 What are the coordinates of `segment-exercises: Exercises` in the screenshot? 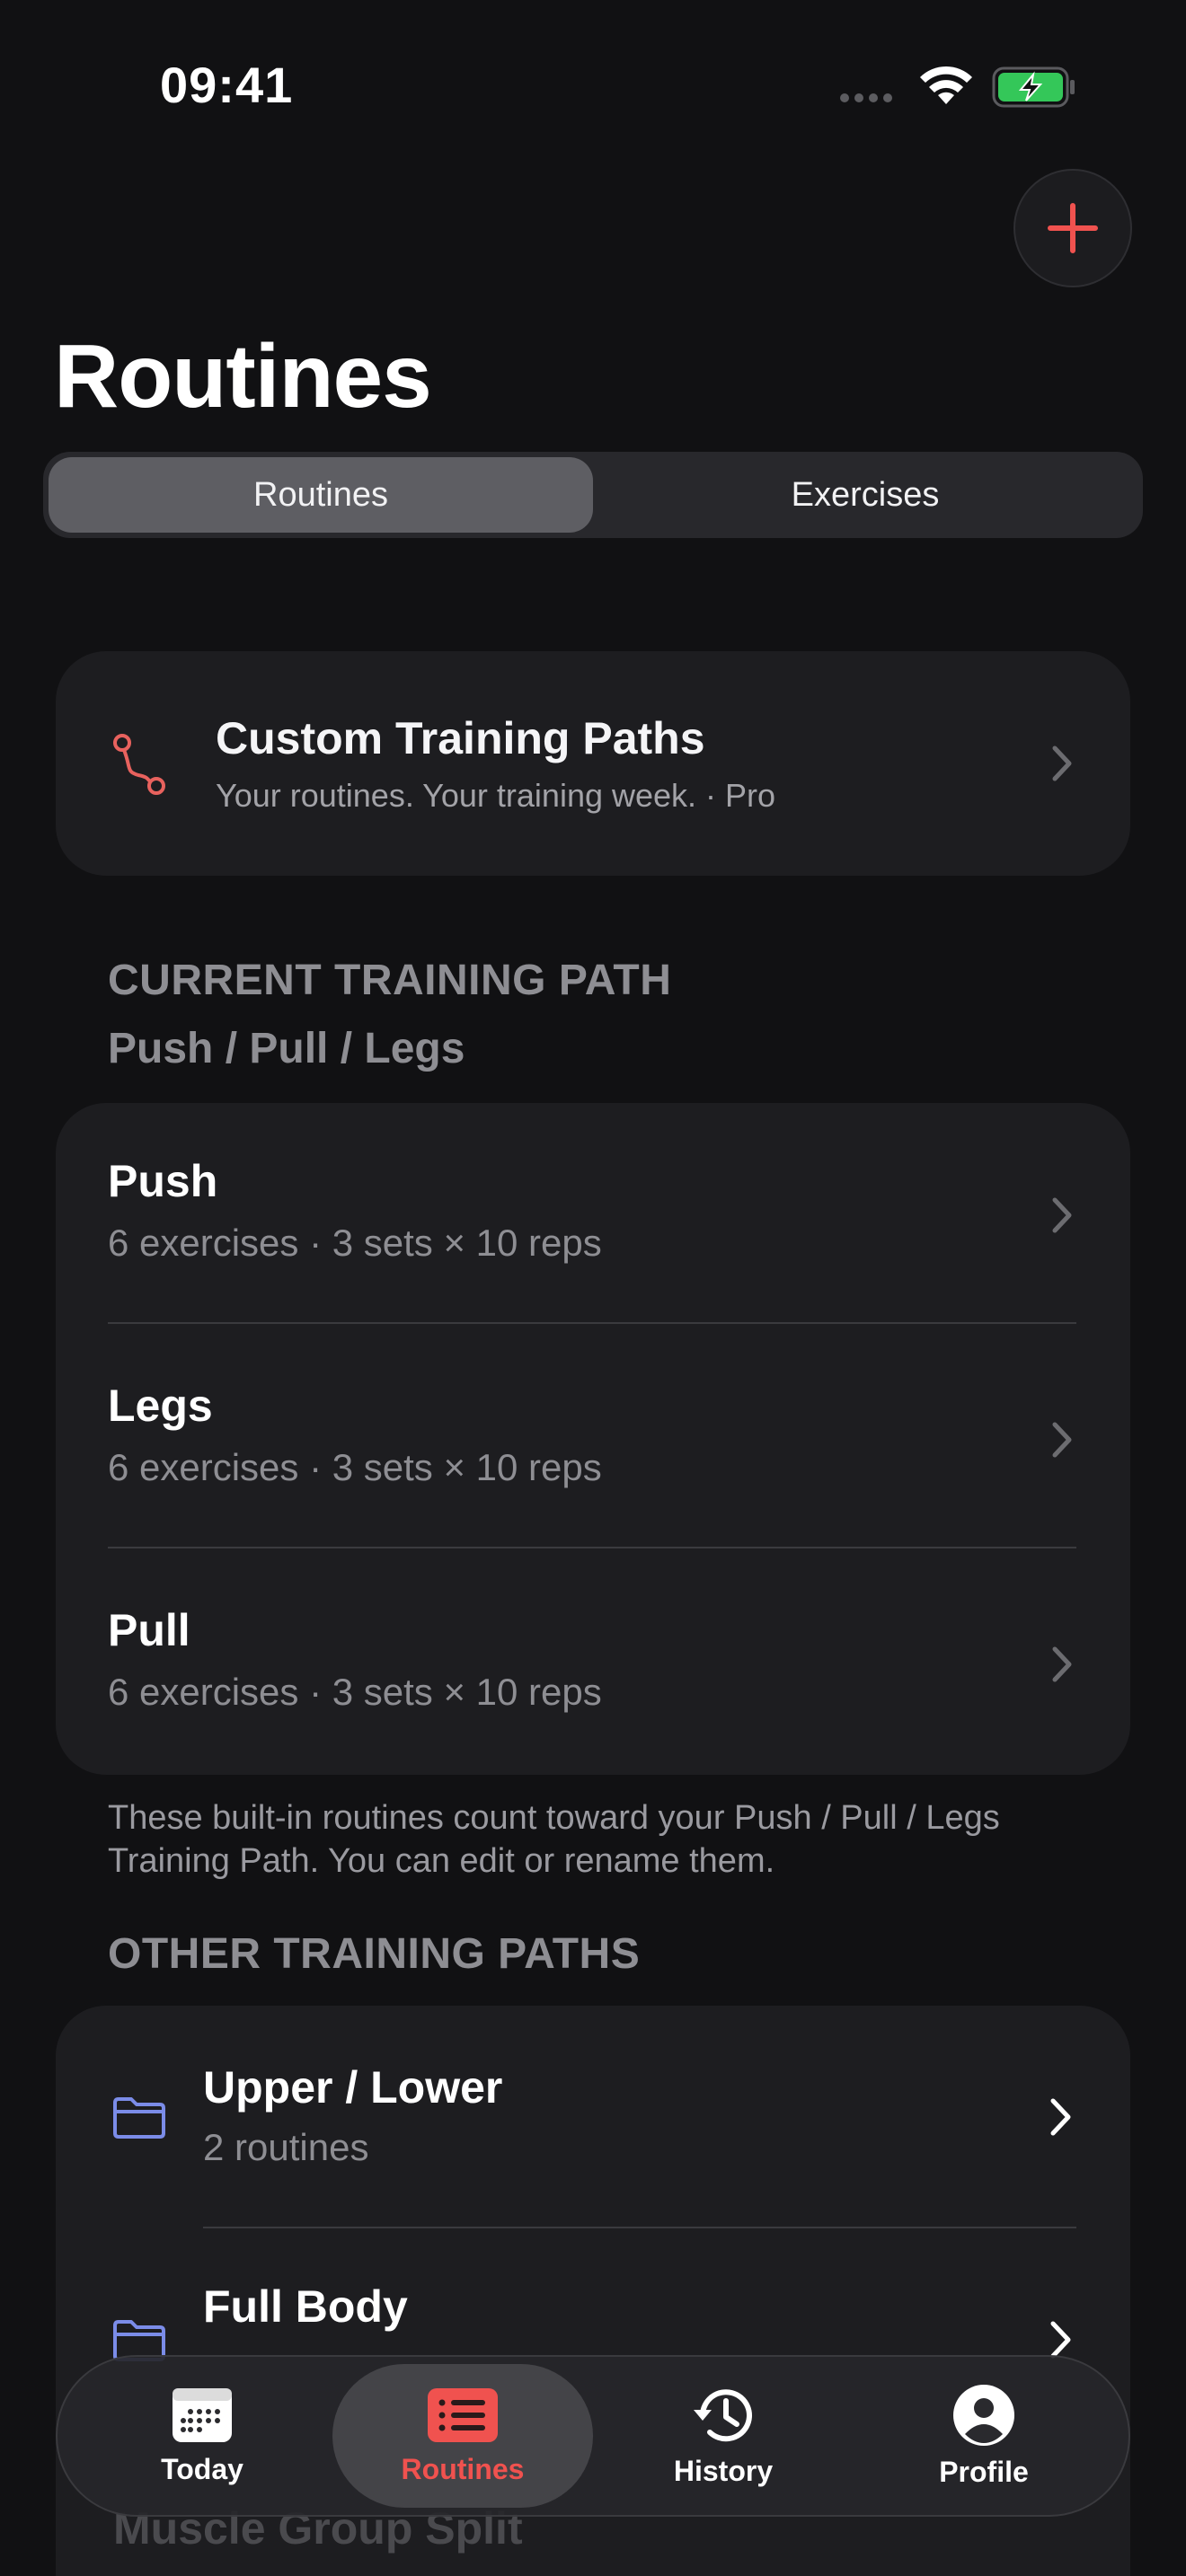 It's located at (865, 495).